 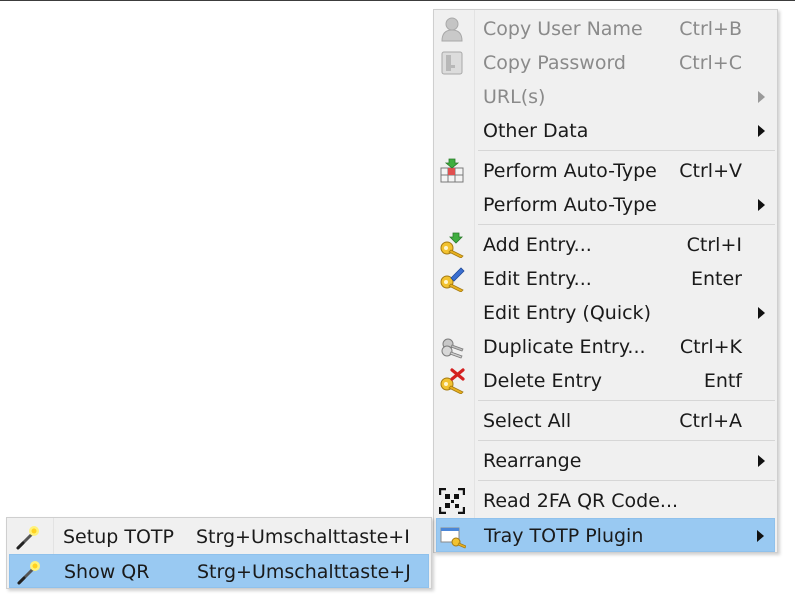 What do you see at coordinates (716, 279) in the screenshot?
I see `menu-item-shortcut: Enter` at bounding box center [716, 279].